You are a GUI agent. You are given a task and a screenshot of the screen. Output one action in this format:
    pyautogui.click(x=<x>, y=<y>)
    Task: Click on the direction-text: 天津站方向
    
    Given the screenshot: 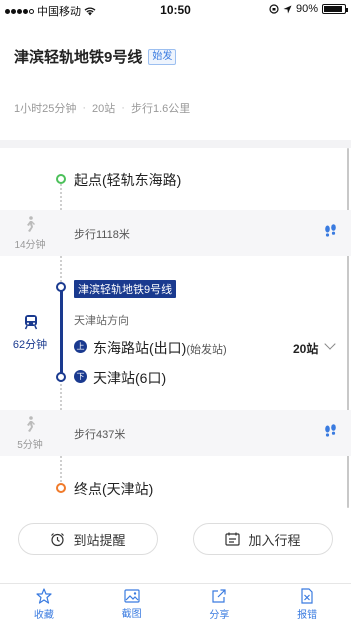 What is the action you would take?
    pyautogui.click(x=101, y=321)
    